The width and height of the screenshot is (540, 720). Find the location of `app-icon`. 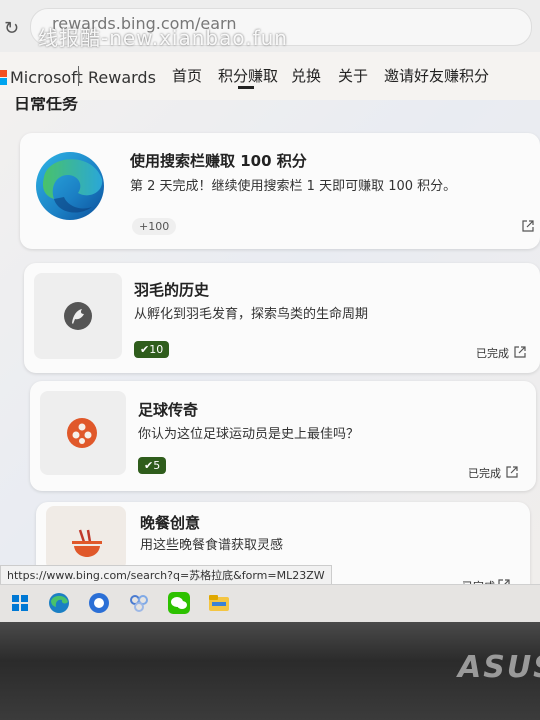

app-icon is located at coordinates (139, 603).